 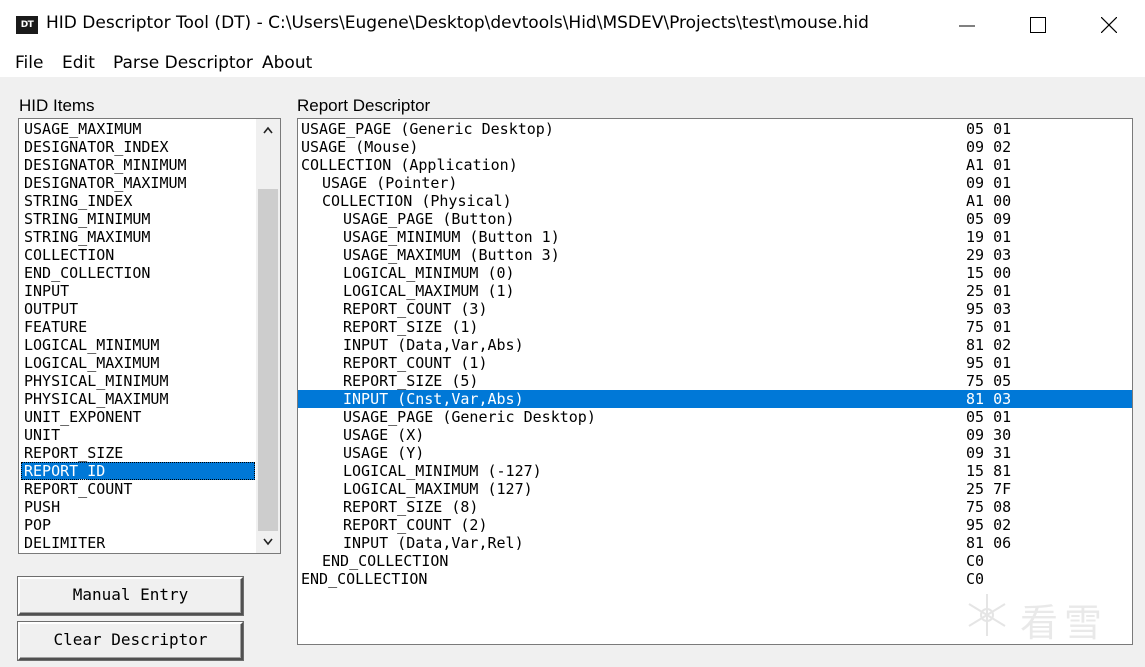 I want to click on descriptor-bytes: 15 81, so click(x=989, y=471).